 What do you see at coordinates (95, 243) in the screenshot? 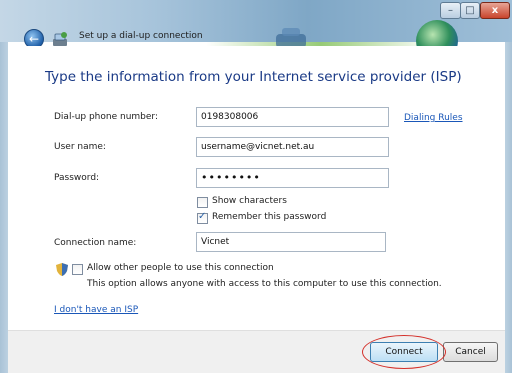
I see `connection-name-label: Connection name:` at bounding box center [95, 243].